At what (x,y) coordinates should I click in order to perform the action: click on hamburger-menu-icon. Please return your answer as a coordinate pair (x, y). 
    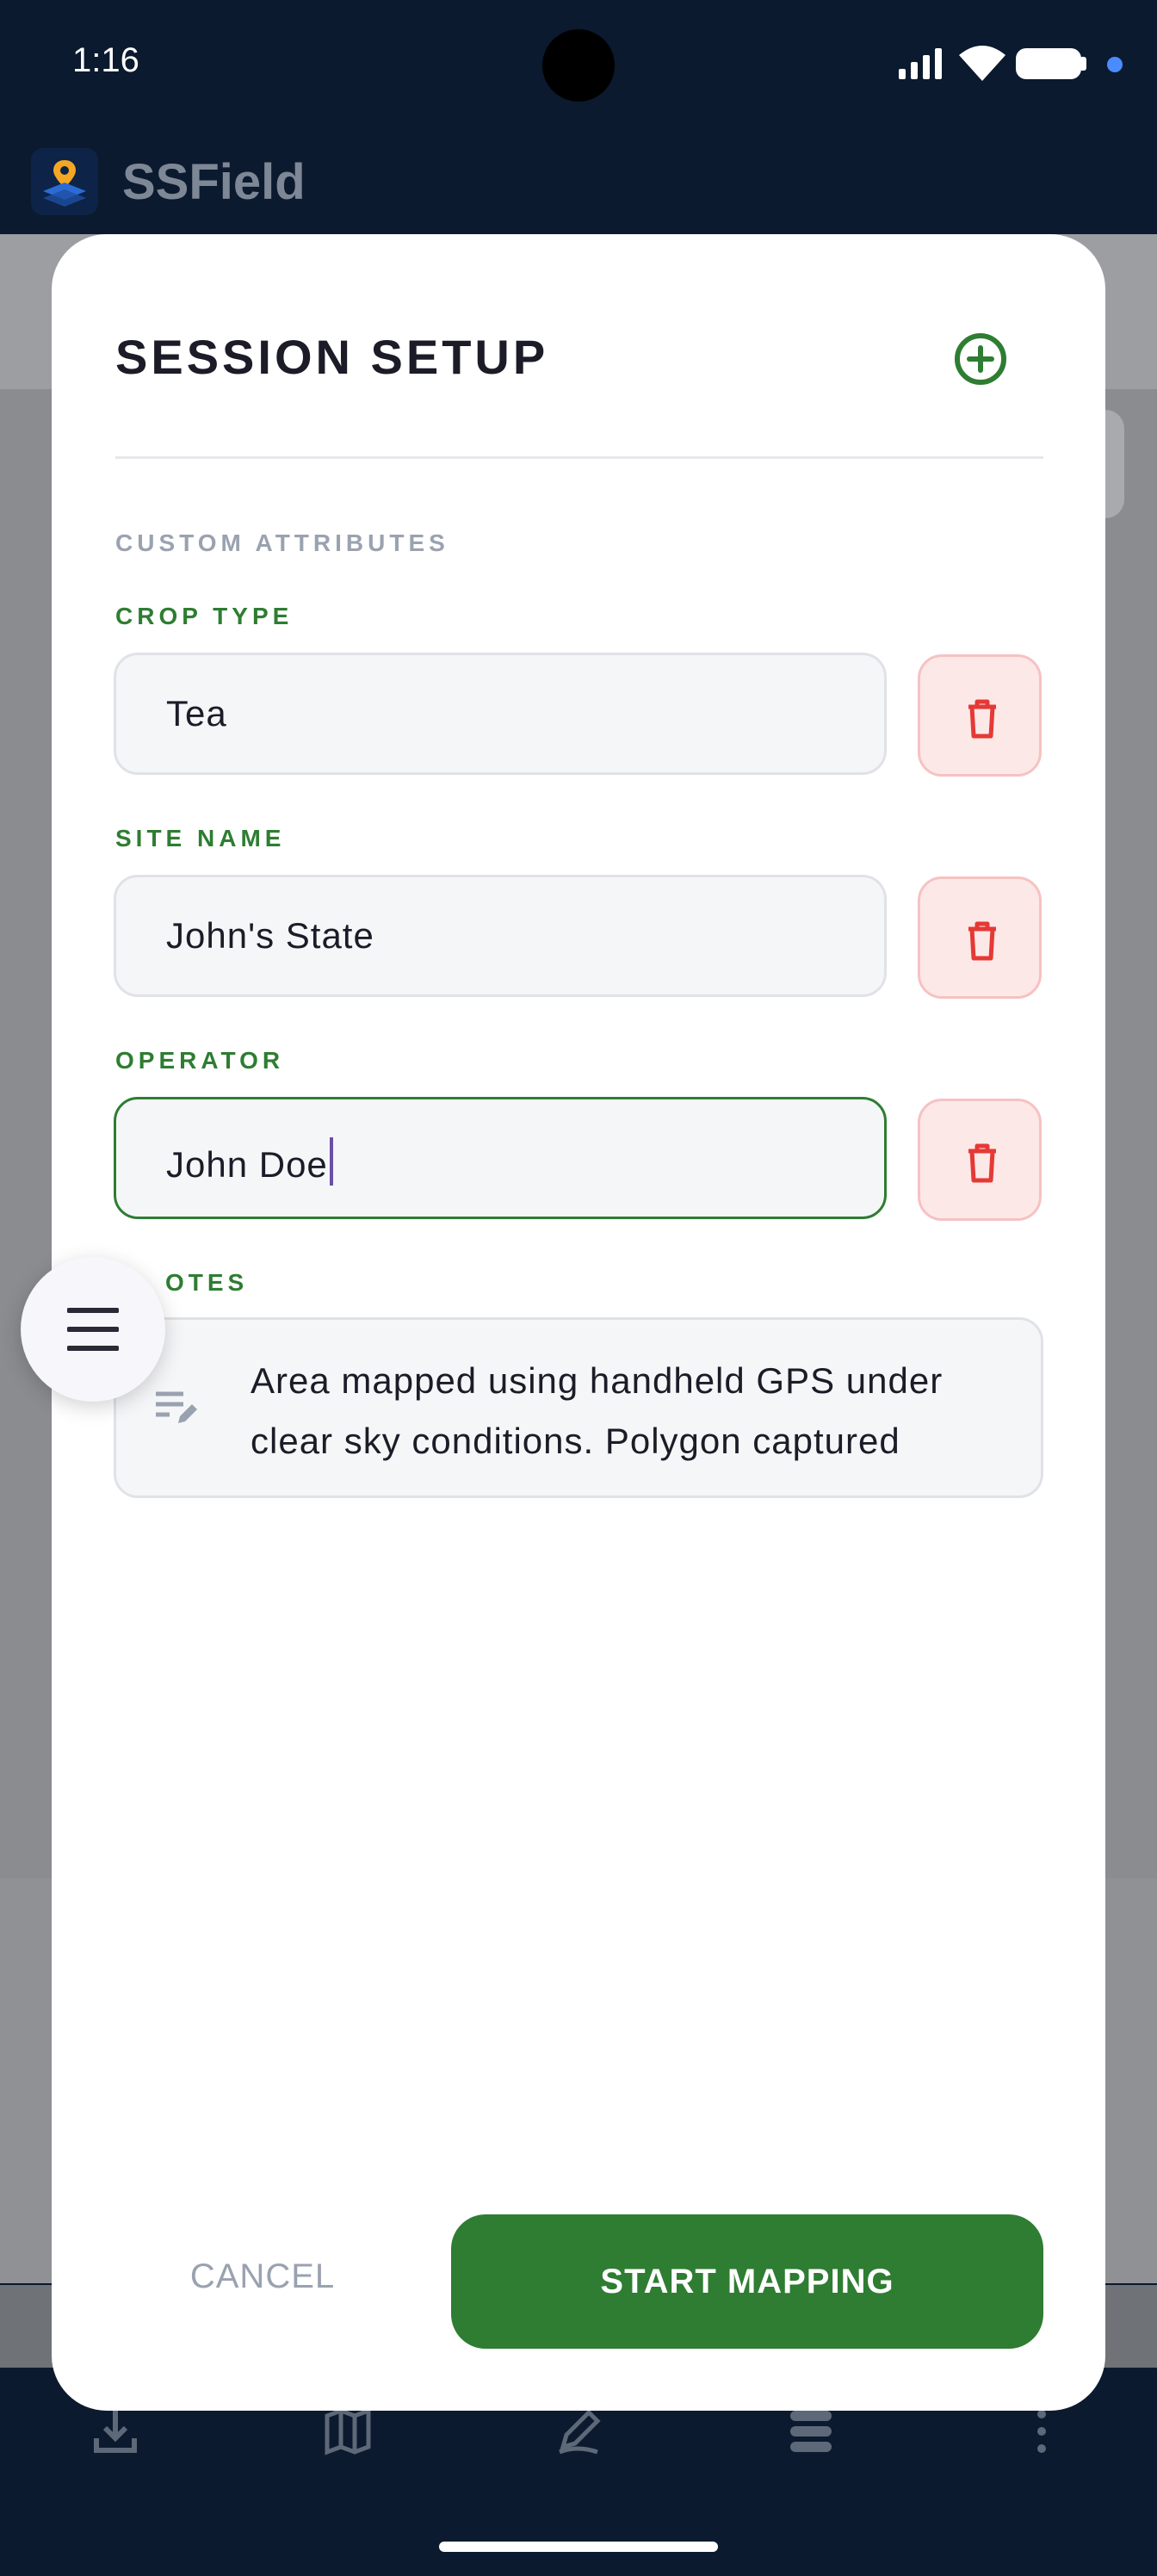
    Looking at the image, I should click on (93, 1330).